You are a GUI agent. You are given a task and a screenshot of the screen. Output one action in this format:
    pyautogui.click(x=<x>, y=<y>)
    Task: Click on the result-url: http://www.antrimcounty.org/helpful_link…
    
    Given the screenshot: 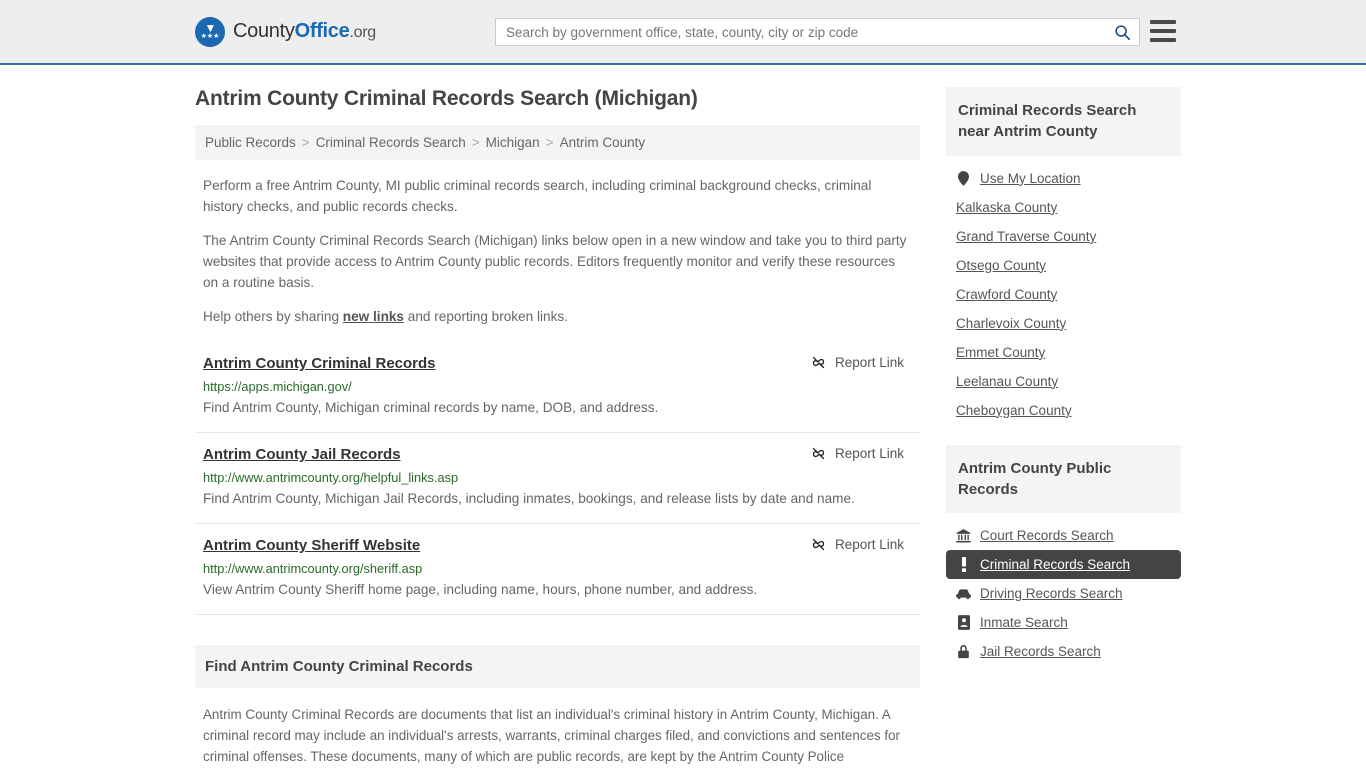 What is the action you would take?
    pyautogui.click(x=557, y=477)
    